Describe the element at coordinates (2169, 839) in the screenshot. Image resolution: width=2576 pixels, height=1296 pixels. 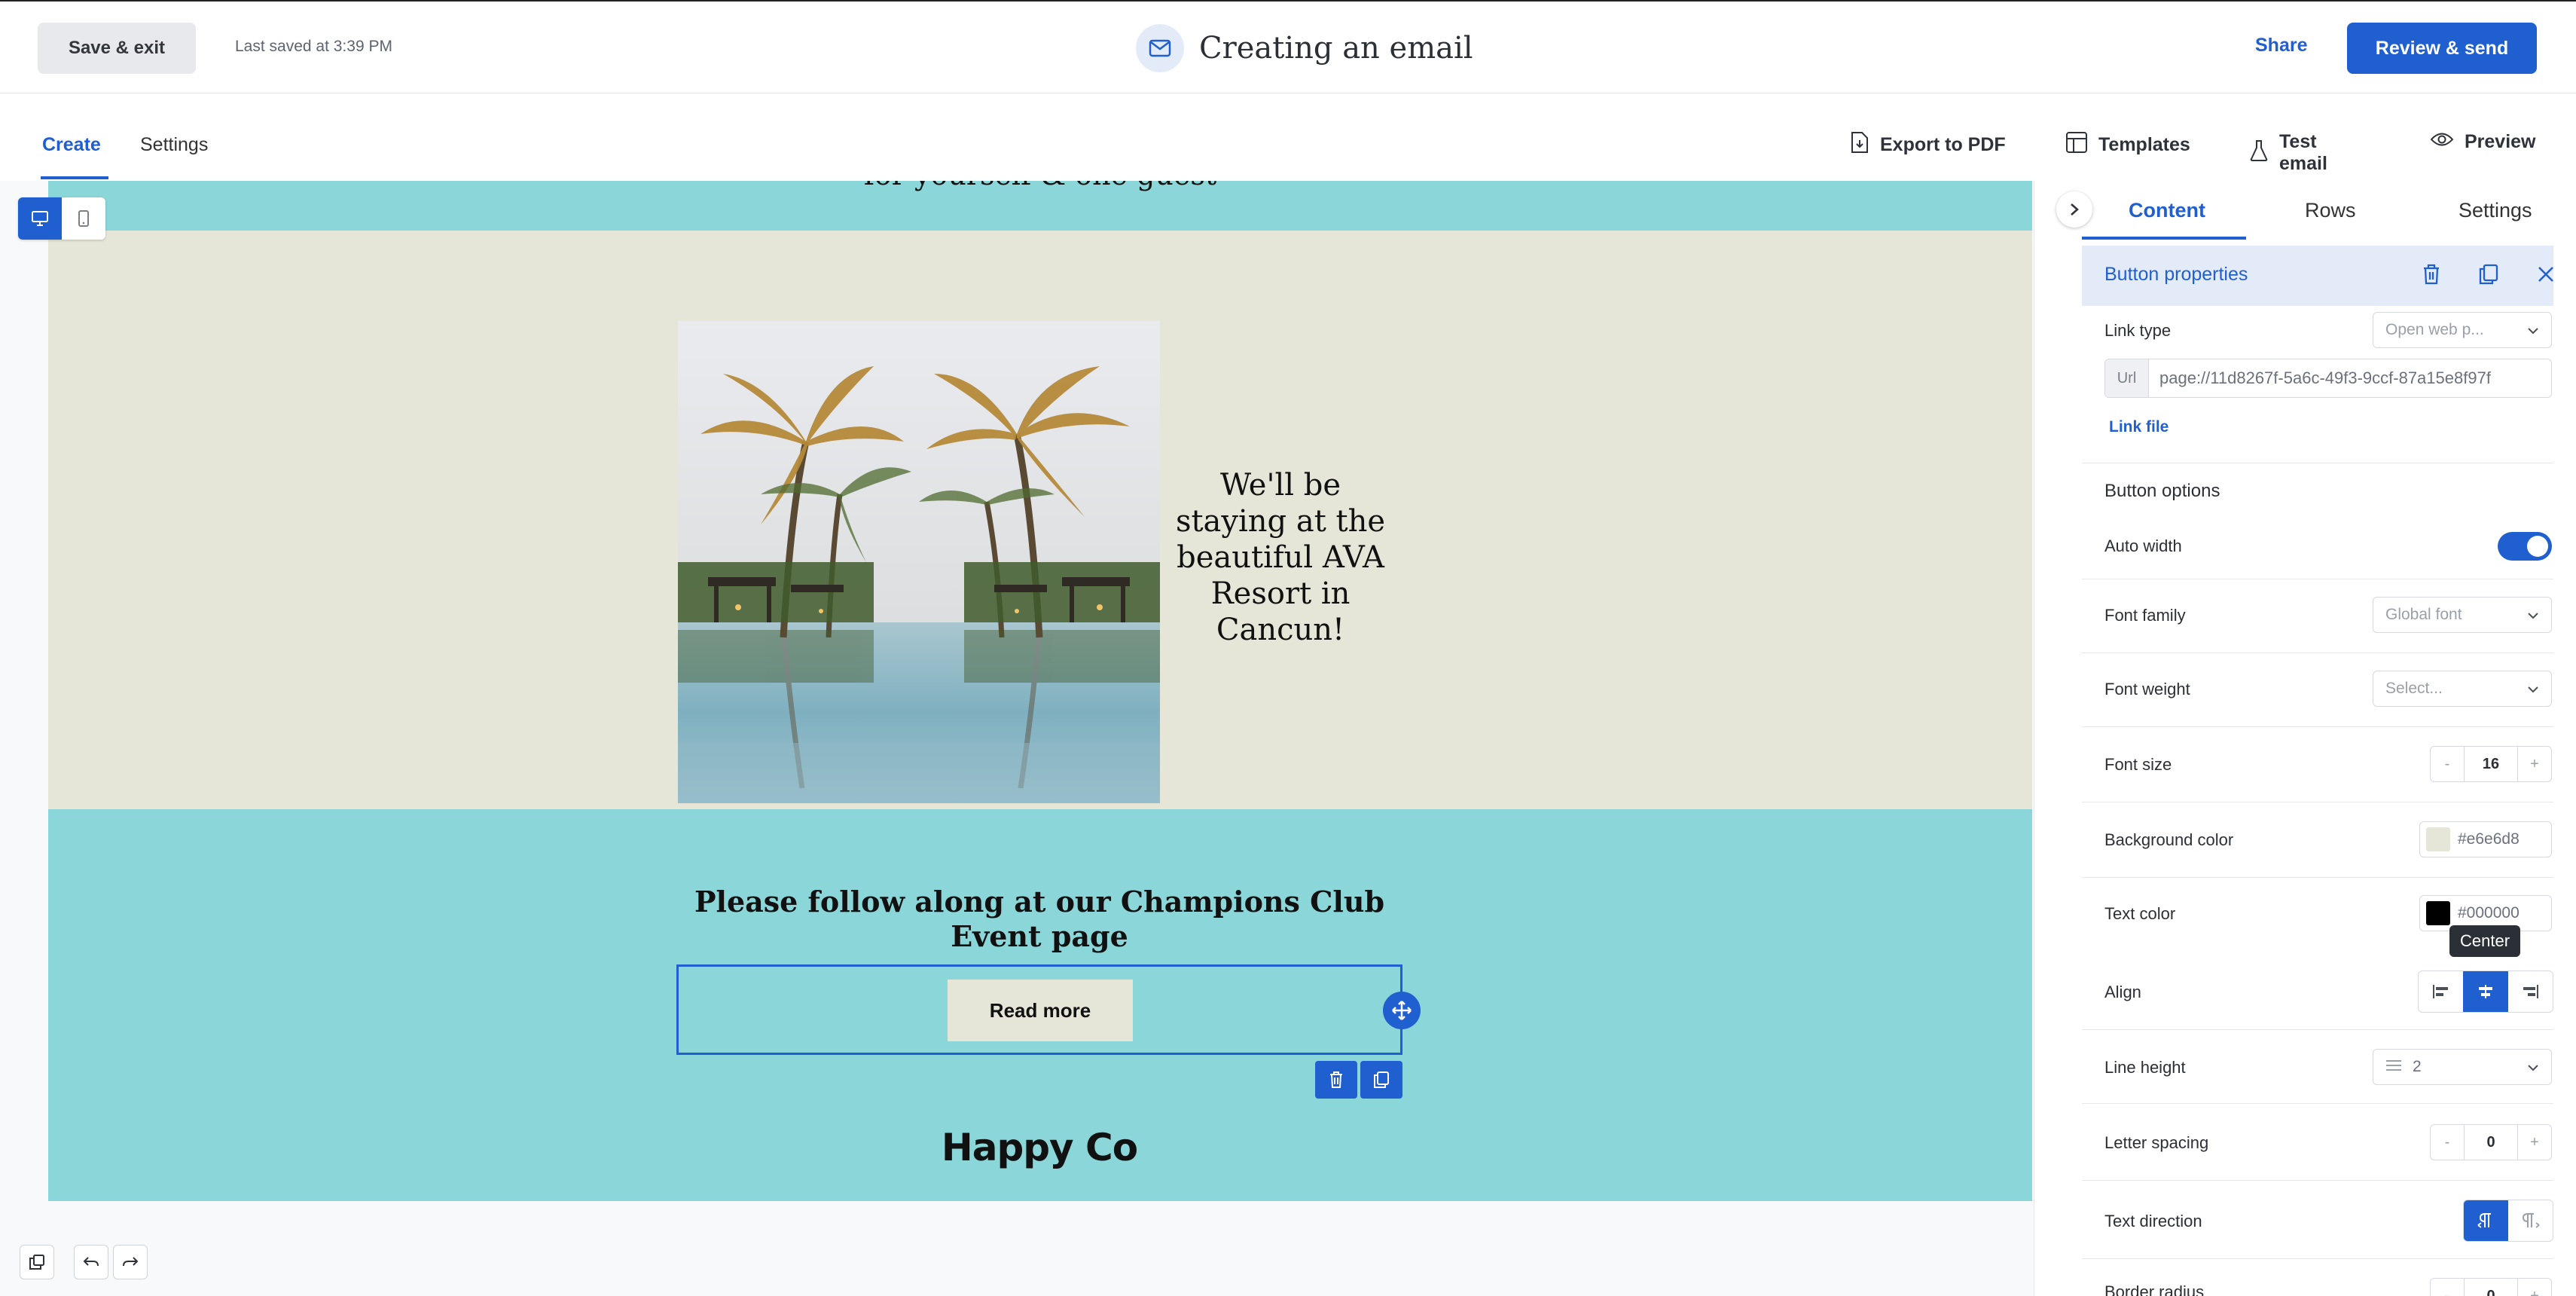
I see `background-color-label: Background color` at that location.